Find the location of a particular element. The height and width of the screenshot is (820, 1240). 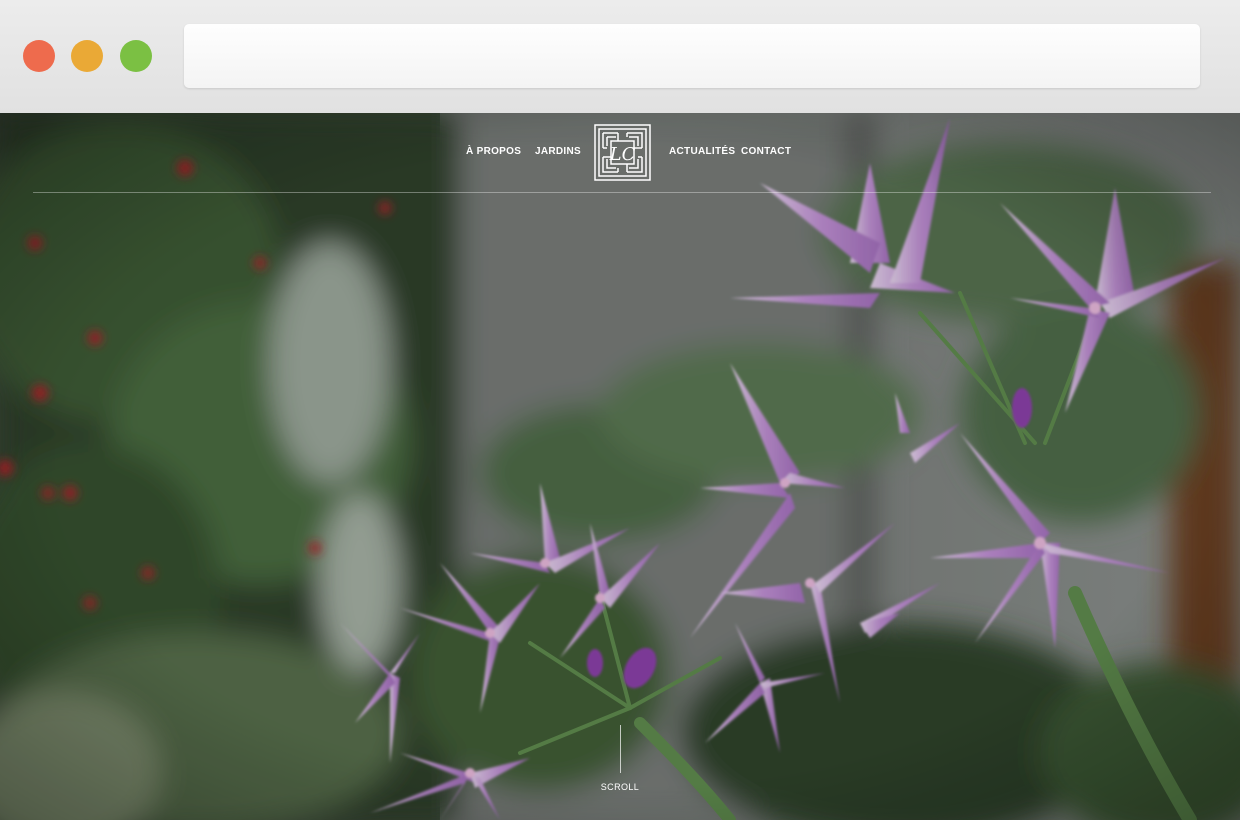

minimize-window-button is located at coordinates (87, 56).